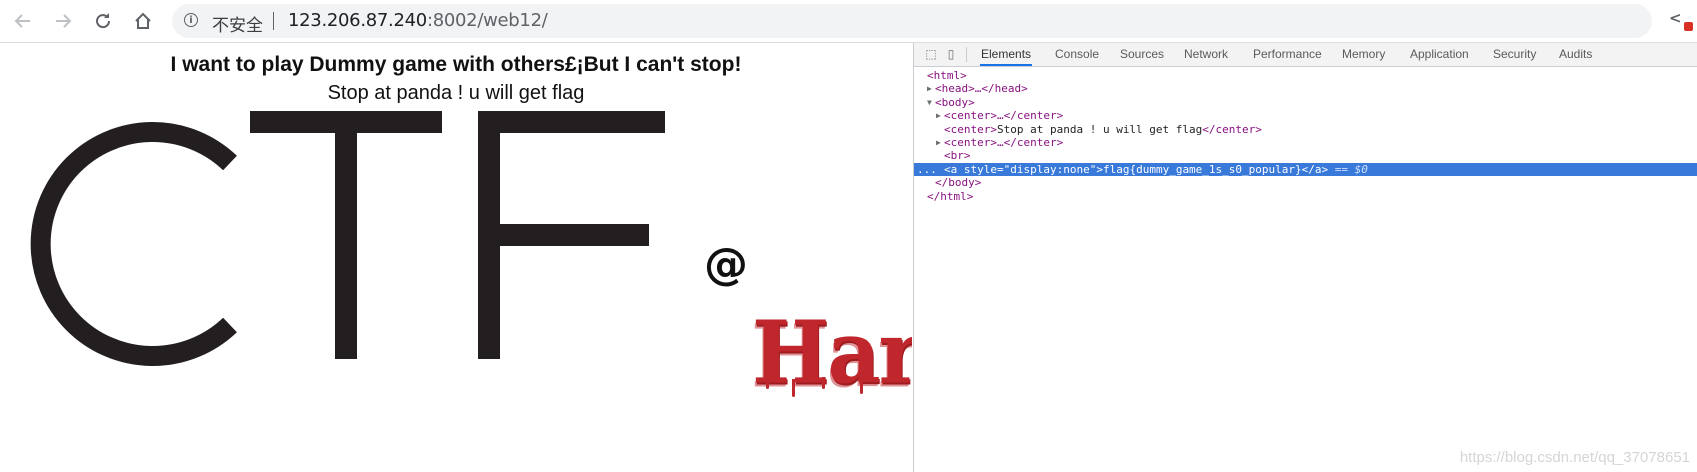 The height and width of the screenshot is (472, 1697). What do you see at coordinates (1363, 54) in the screenshot?
I see `tab-memory: Memory` at bounding box center [1363, 54].